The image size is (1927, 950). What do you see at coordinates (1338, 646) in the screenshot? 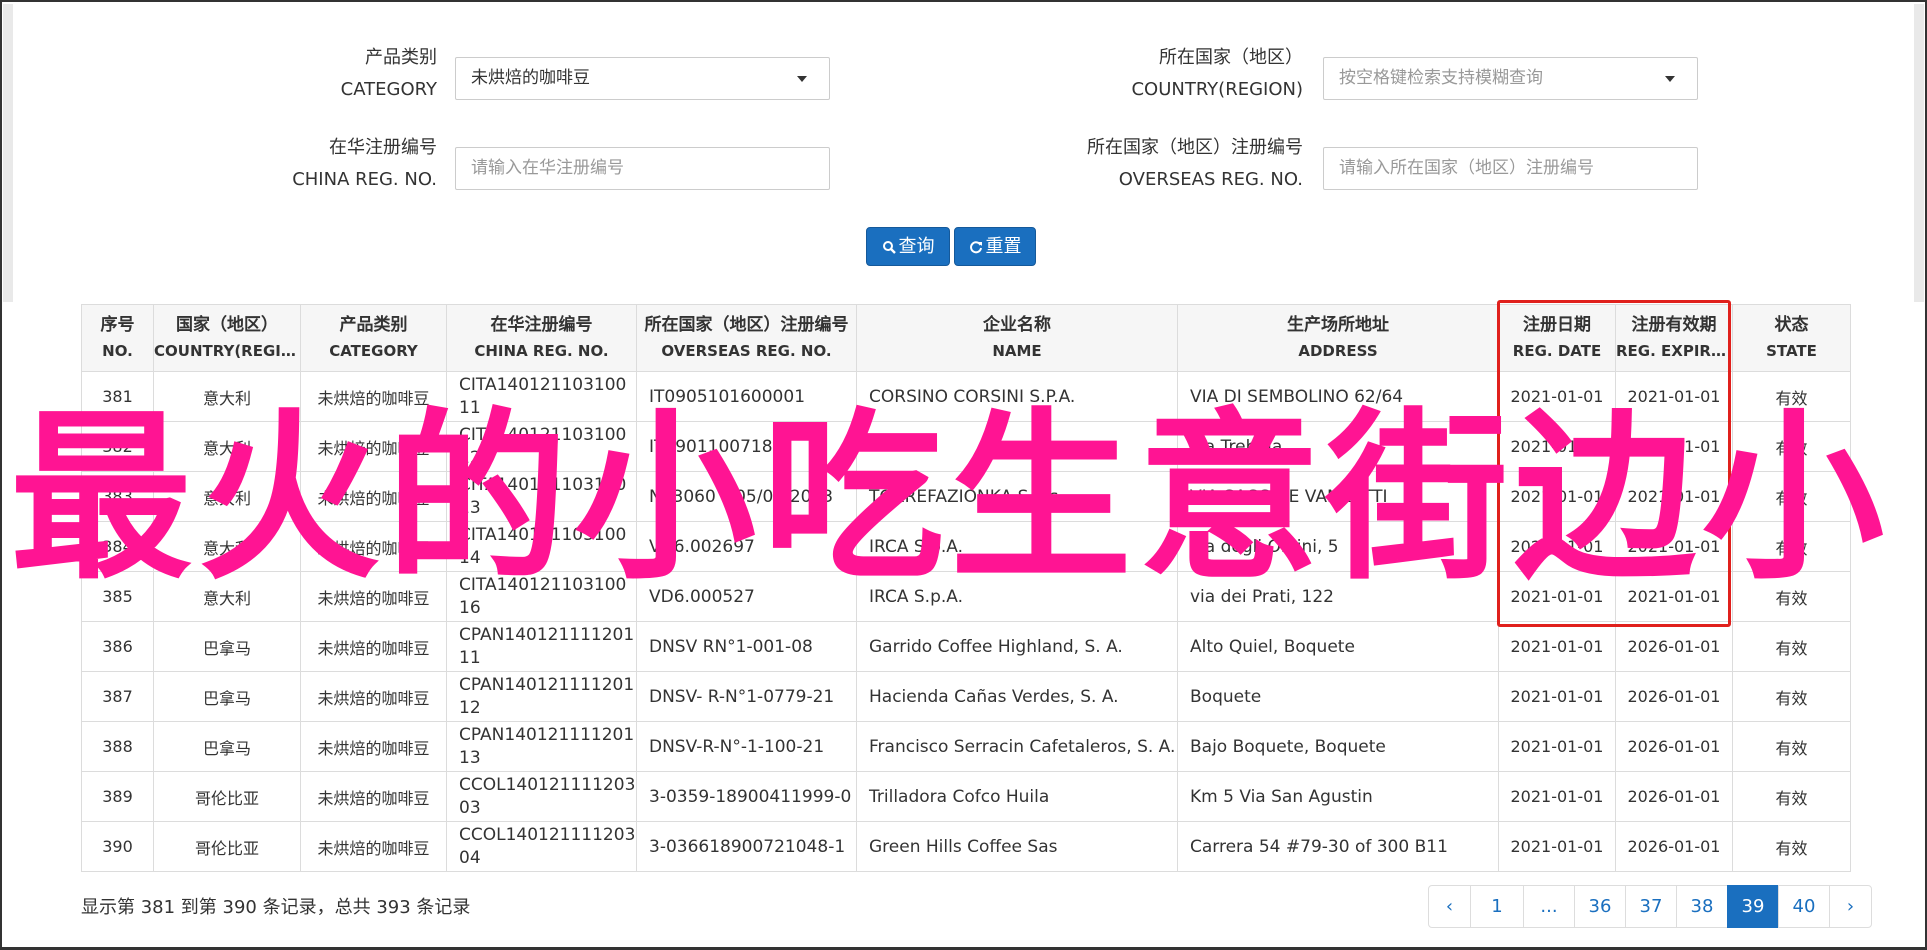
I see `row-address: Alto Quiel, Boquete` at bounding box center [1338, 646].